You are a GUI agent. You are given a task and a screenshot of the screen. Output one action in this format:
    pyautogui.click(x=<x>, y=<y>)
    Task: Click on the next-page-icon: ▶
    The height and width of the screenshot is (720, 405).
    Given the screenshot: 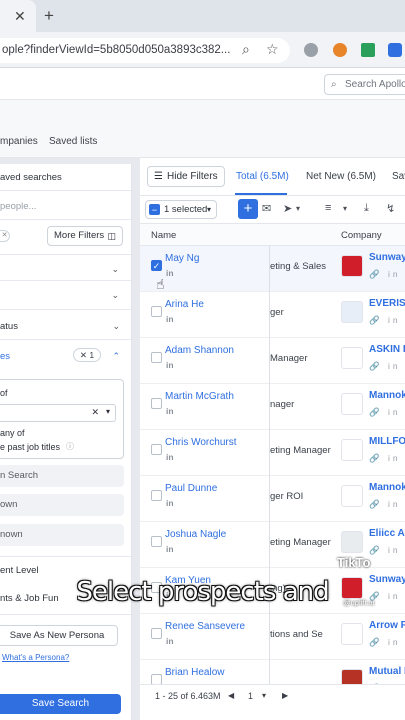 What is the action you would take?
    pyautogui.click(x=285, y=695)
    